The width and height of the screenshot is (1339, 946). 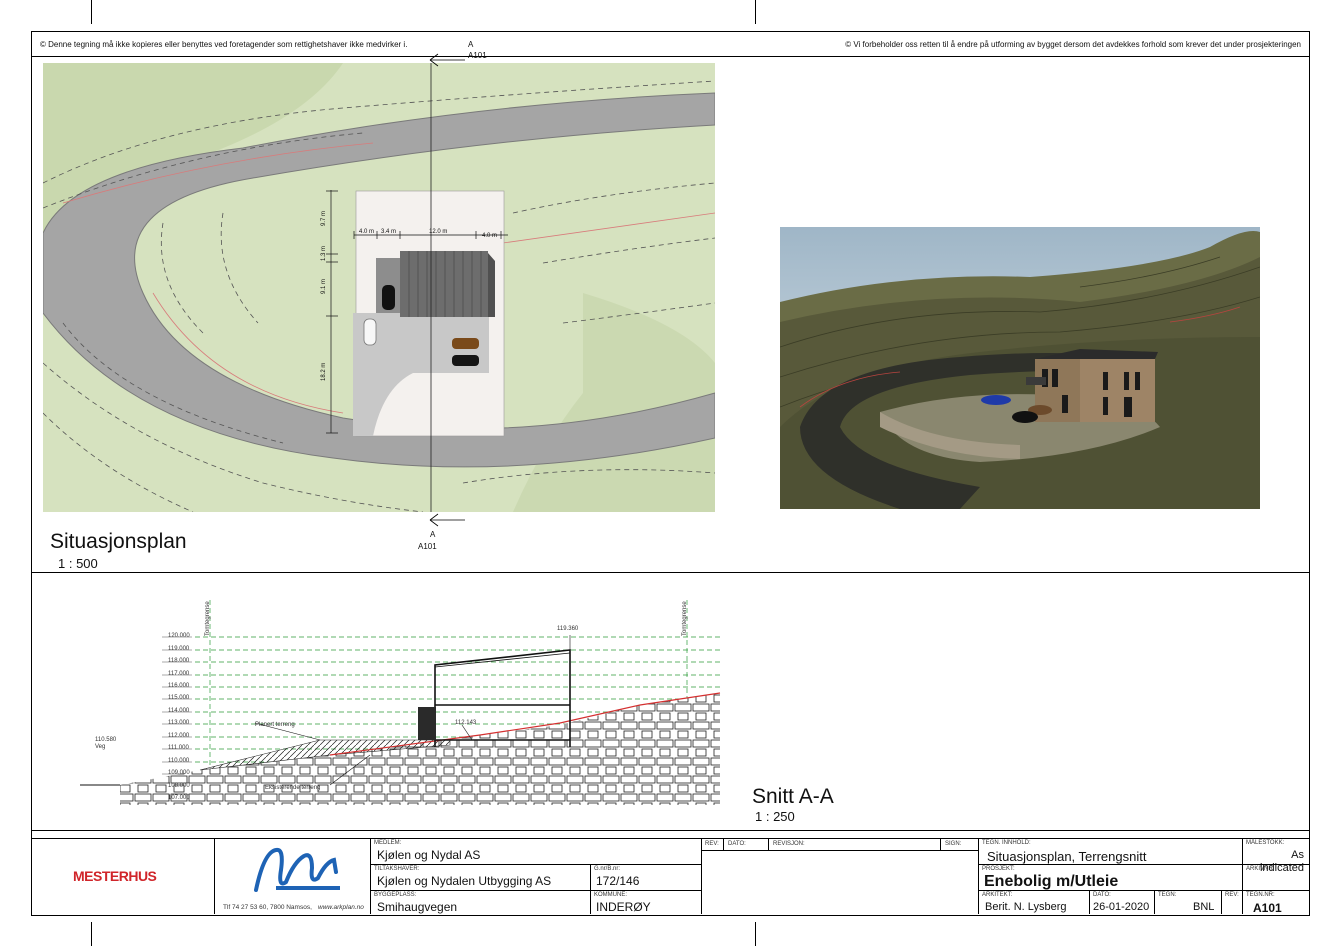 What do you see at coordinates (179, 661) in the screenshot?
I see `level-label: 118.000` at bounding box center [179, 661].